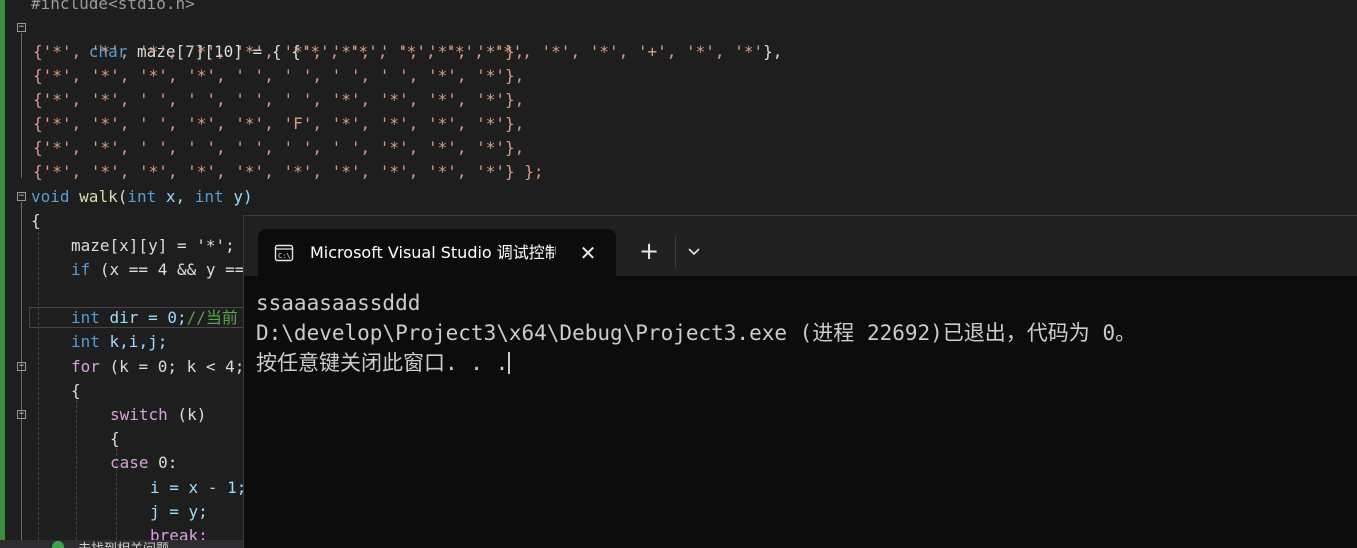 This screenshot has height=548, width=1357. I want to click on code-token: k,i,j;, so click(133, 341).